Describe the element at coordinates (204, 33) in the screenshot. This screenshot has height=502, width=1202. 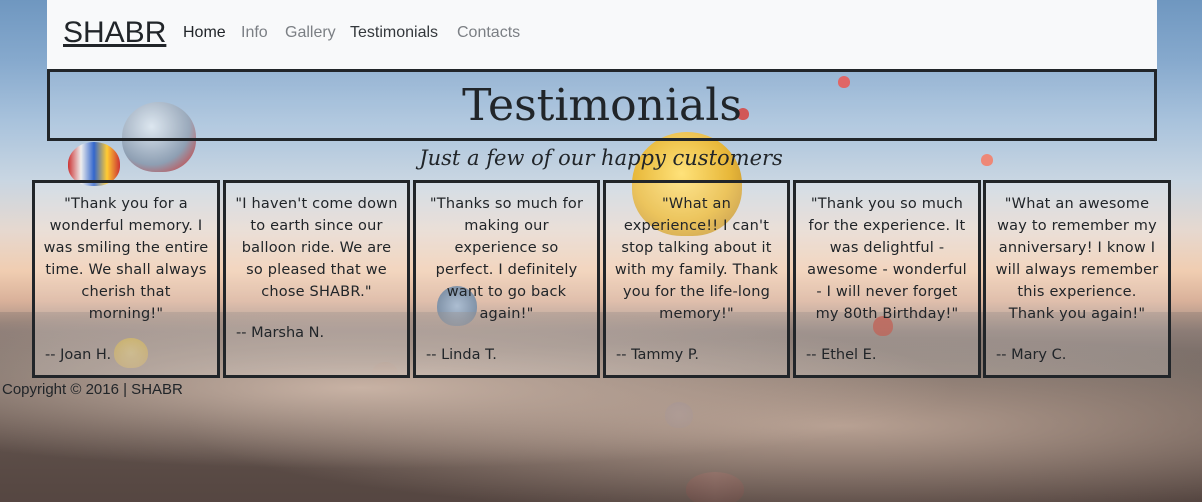
I see `nav-link-home: Home` at that location.